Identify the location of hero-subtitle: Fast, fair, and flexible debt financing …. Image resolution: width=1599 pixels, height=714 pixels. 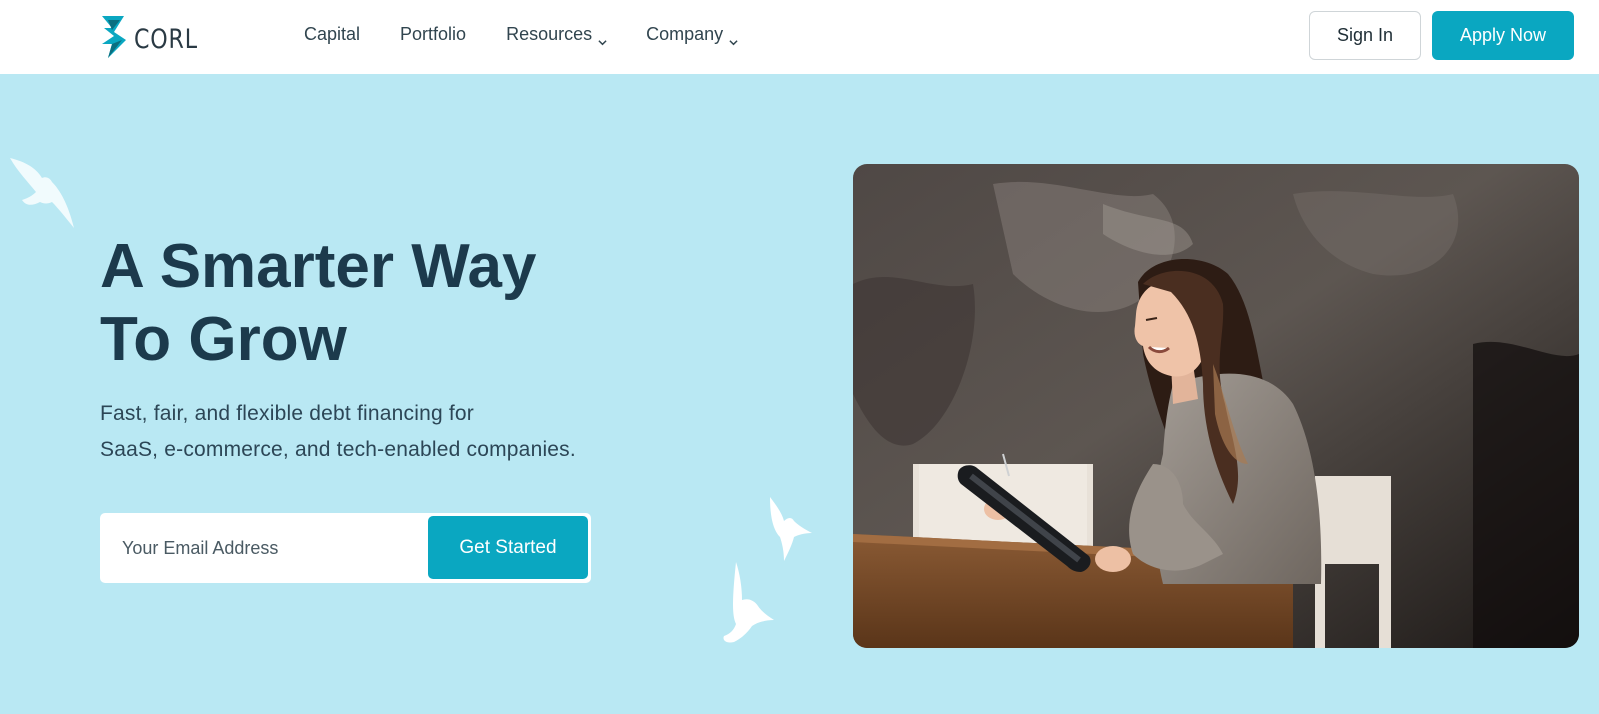
(370, 432).